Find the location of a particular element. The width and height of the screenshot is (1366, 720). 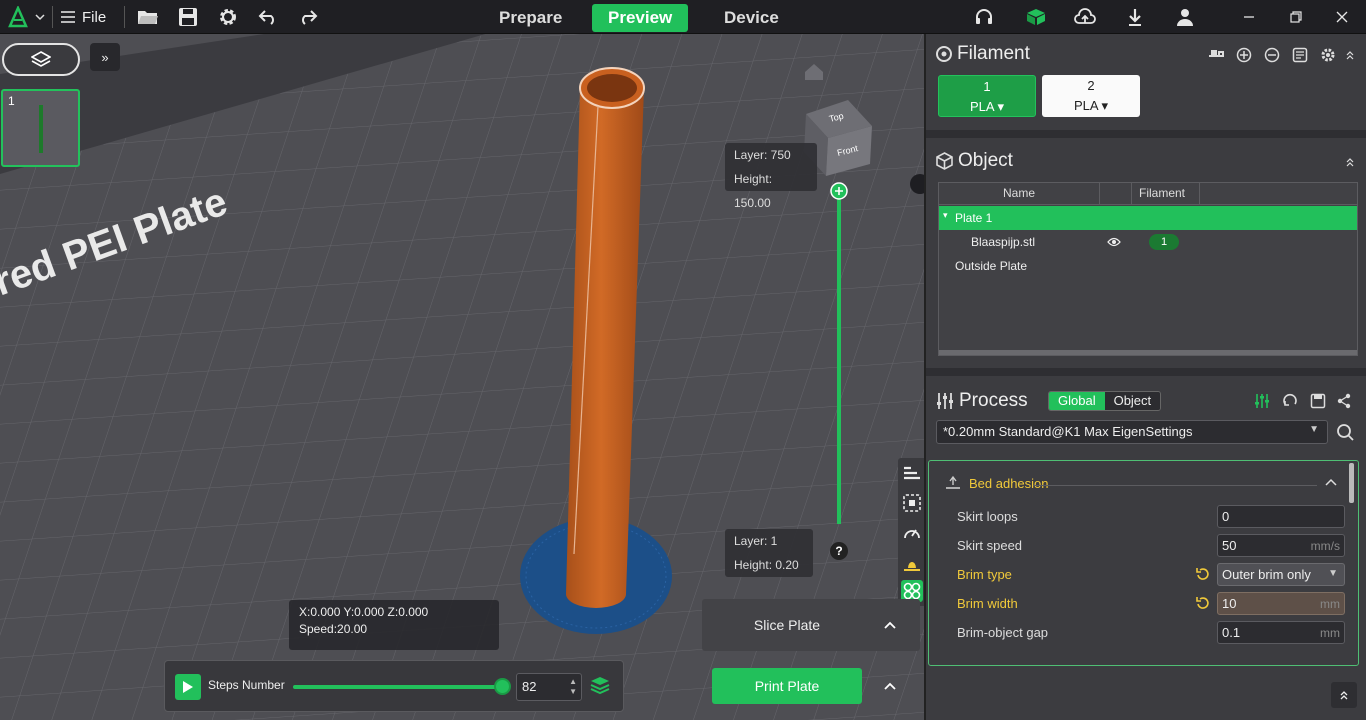

user-avatar-icon is located at coordinates (1185, 17).